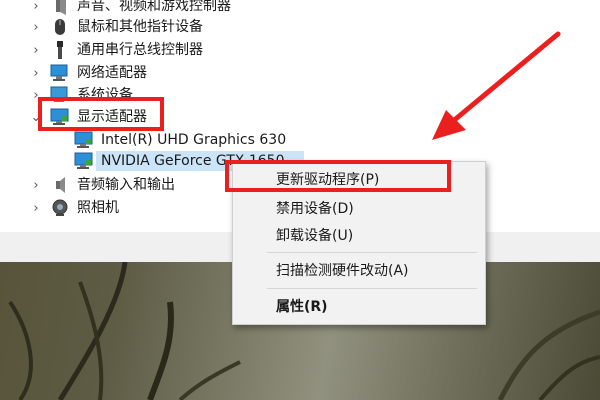 Image resolution: width=600 pixels, height=400 pixels. Describe the element at coordinates (338, 176) in the screenshot. I see `highlight-box-update-driver` at that location.